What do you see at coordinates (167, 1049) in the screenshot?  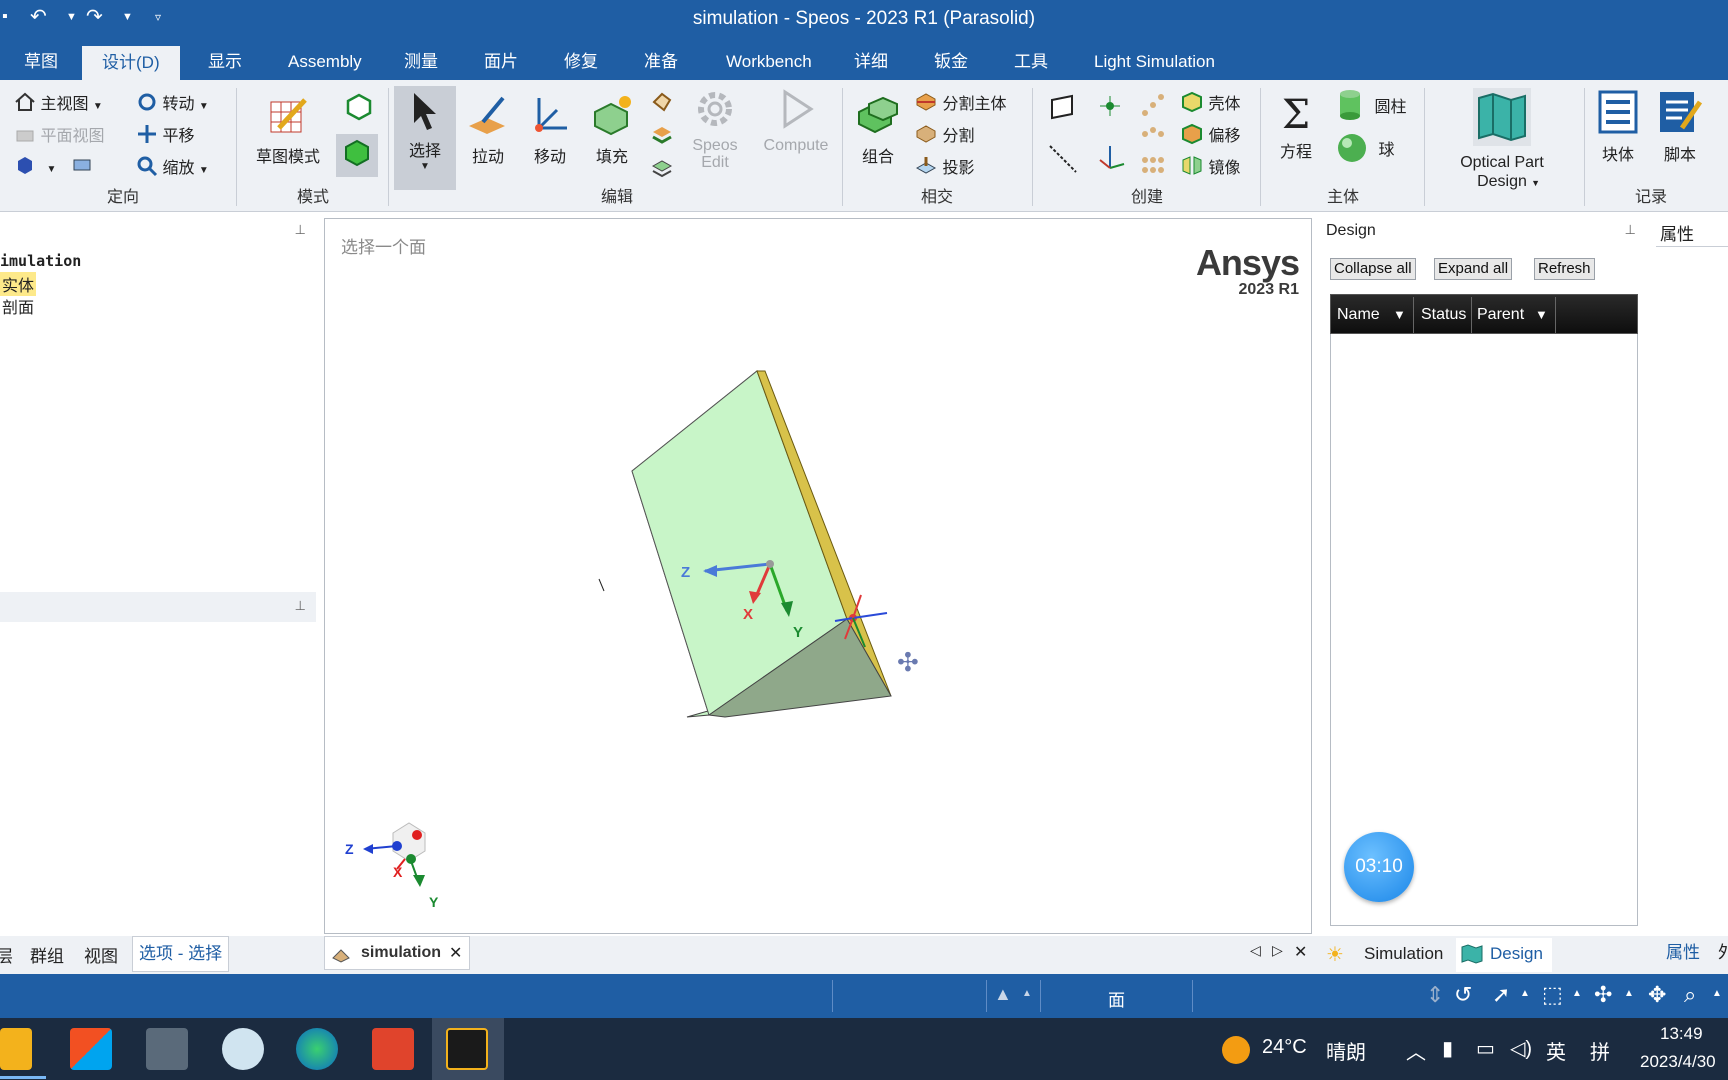 I see `calculator-icon` at bounding box center [167, 1049].